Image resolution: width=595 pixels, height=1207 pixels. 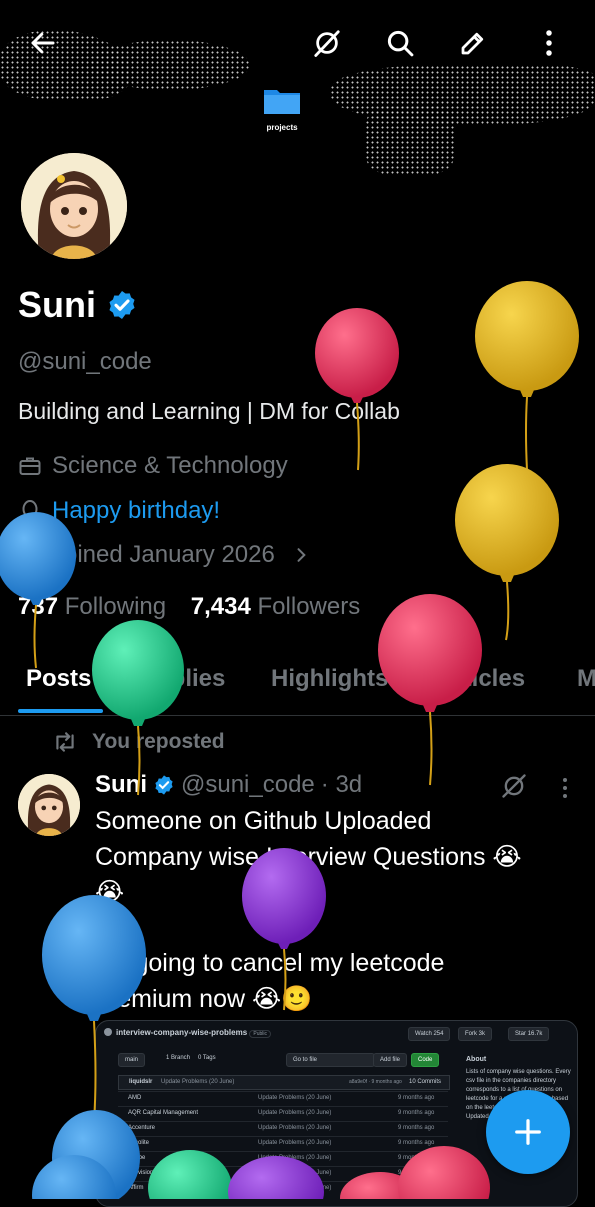 What do you see at coordinates (482, 1034) in the screenshot?
I see `fork-count: 3k` at bounding box center [482, 1034].